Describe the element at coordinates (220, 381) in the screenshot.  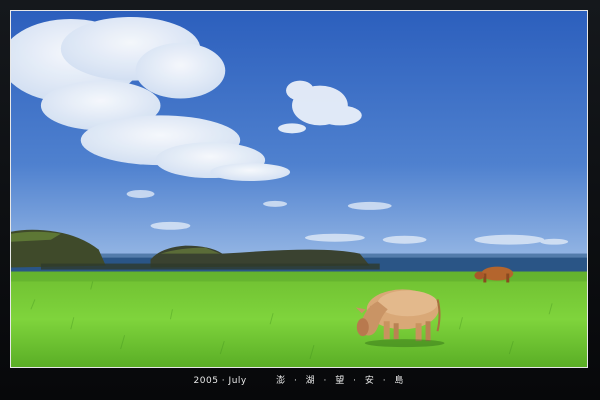
I see `caption-date: 2005 · July` at that location.